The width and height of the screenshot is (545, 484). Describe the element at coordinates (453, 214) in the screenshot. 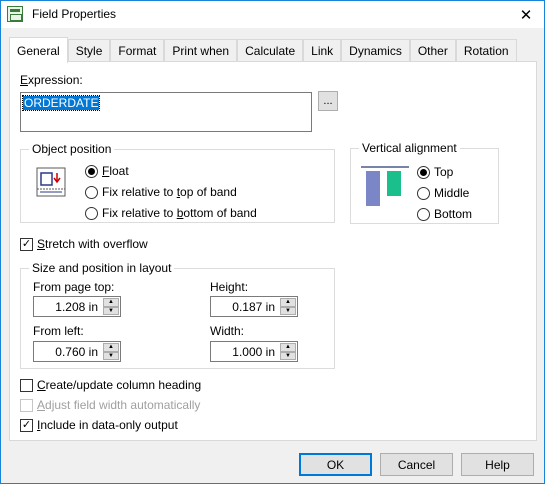

I see `radio-valign-bottom-label: Bottom` at that location.